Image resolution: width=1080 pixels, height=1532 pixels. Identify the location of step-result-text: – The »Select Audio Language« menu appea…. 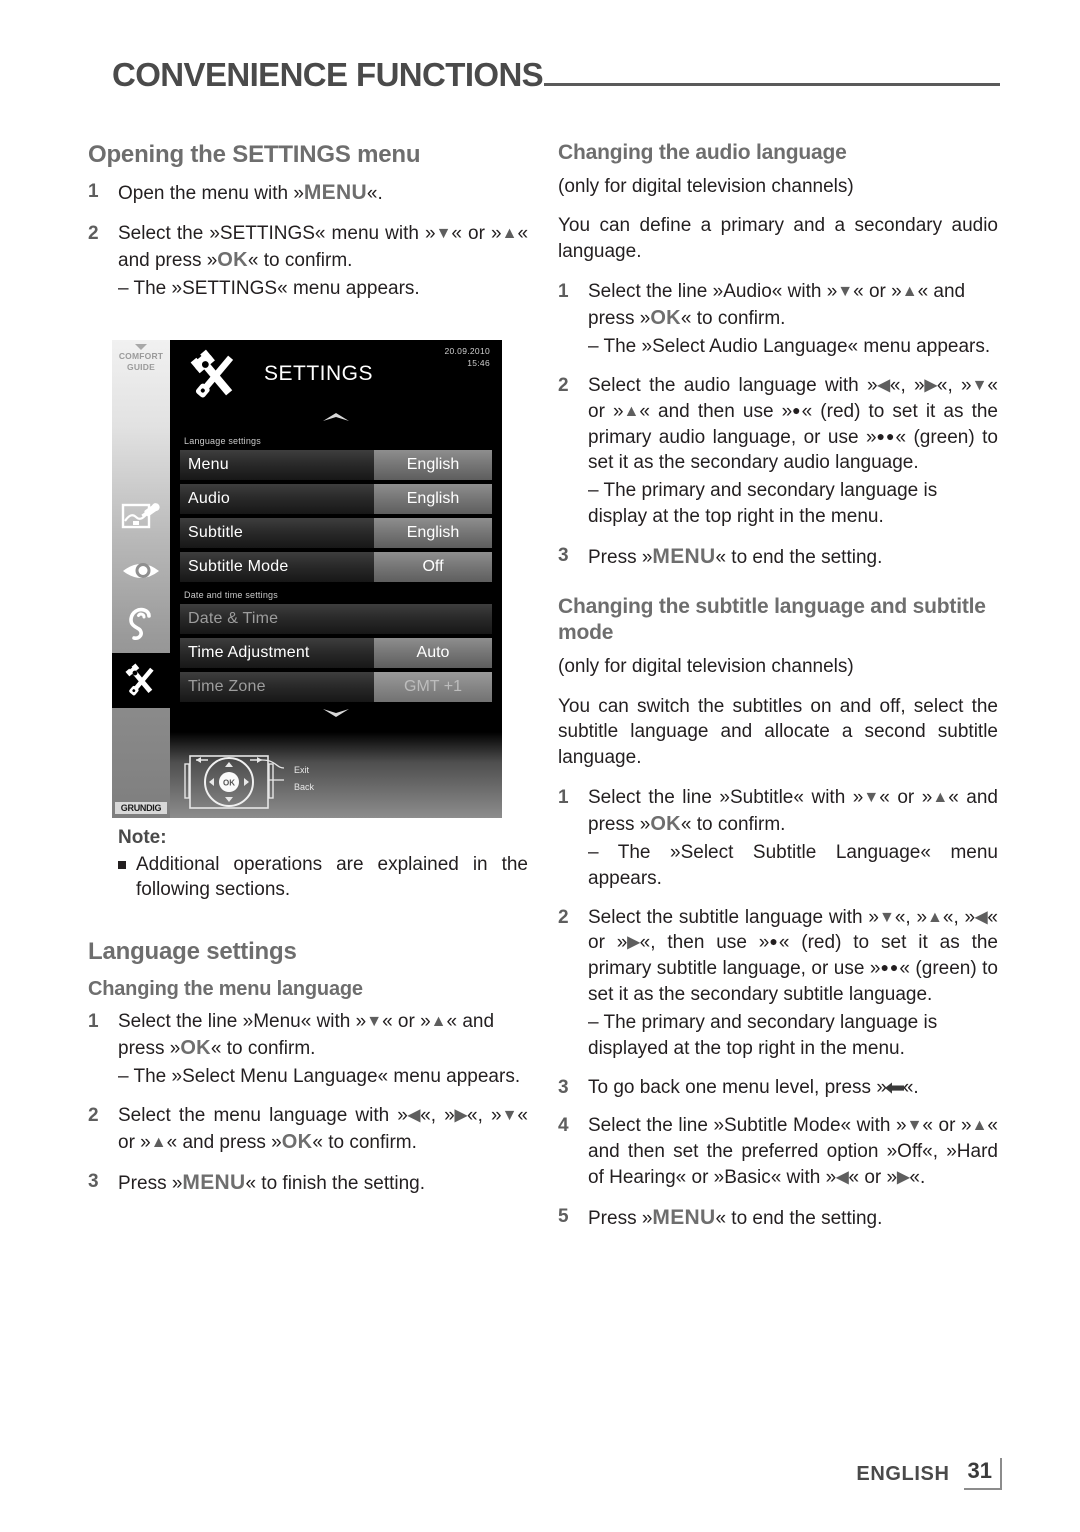
(789, 347).